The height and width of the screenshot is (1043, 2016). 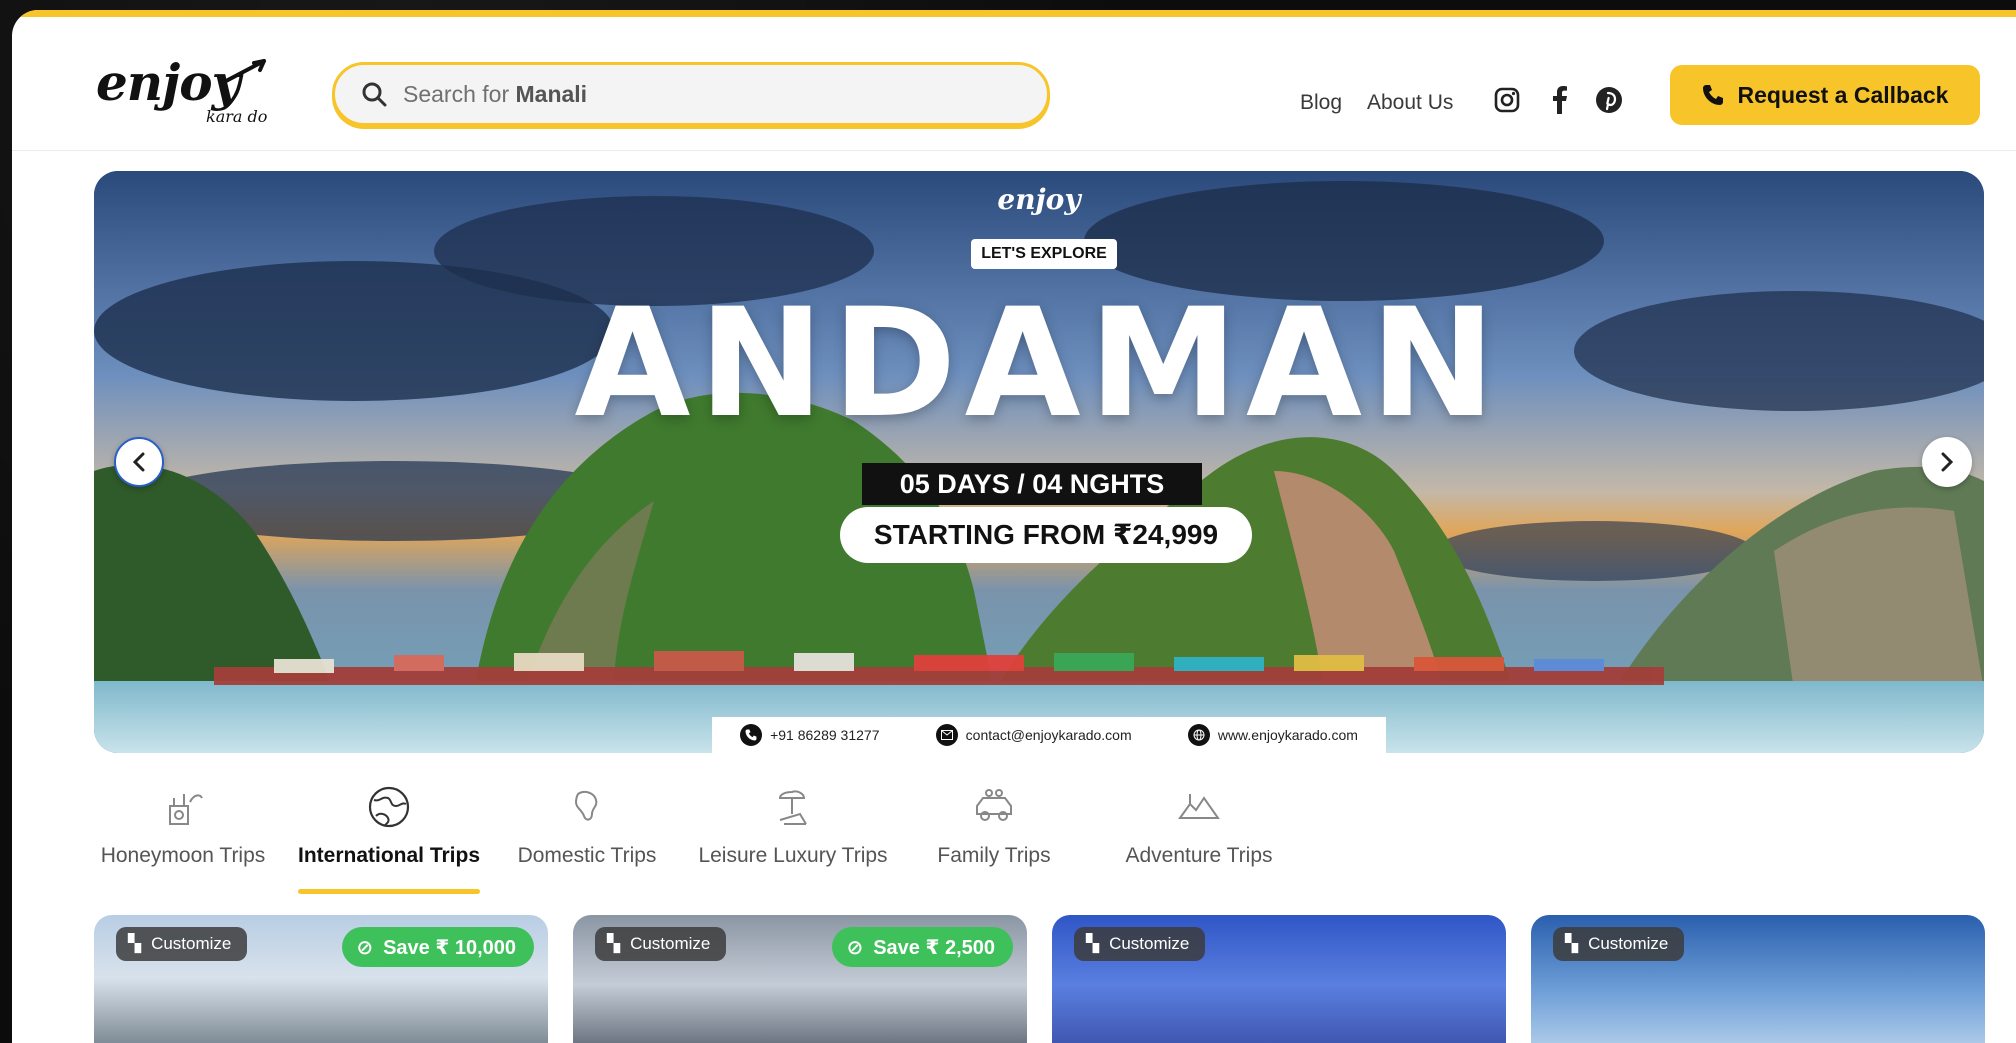 What do you see at coordinates (438, 947) in the screenshot?
I see `save-badge: ⊘ Save ₹ 10,000` at bounding box center [438, 947].